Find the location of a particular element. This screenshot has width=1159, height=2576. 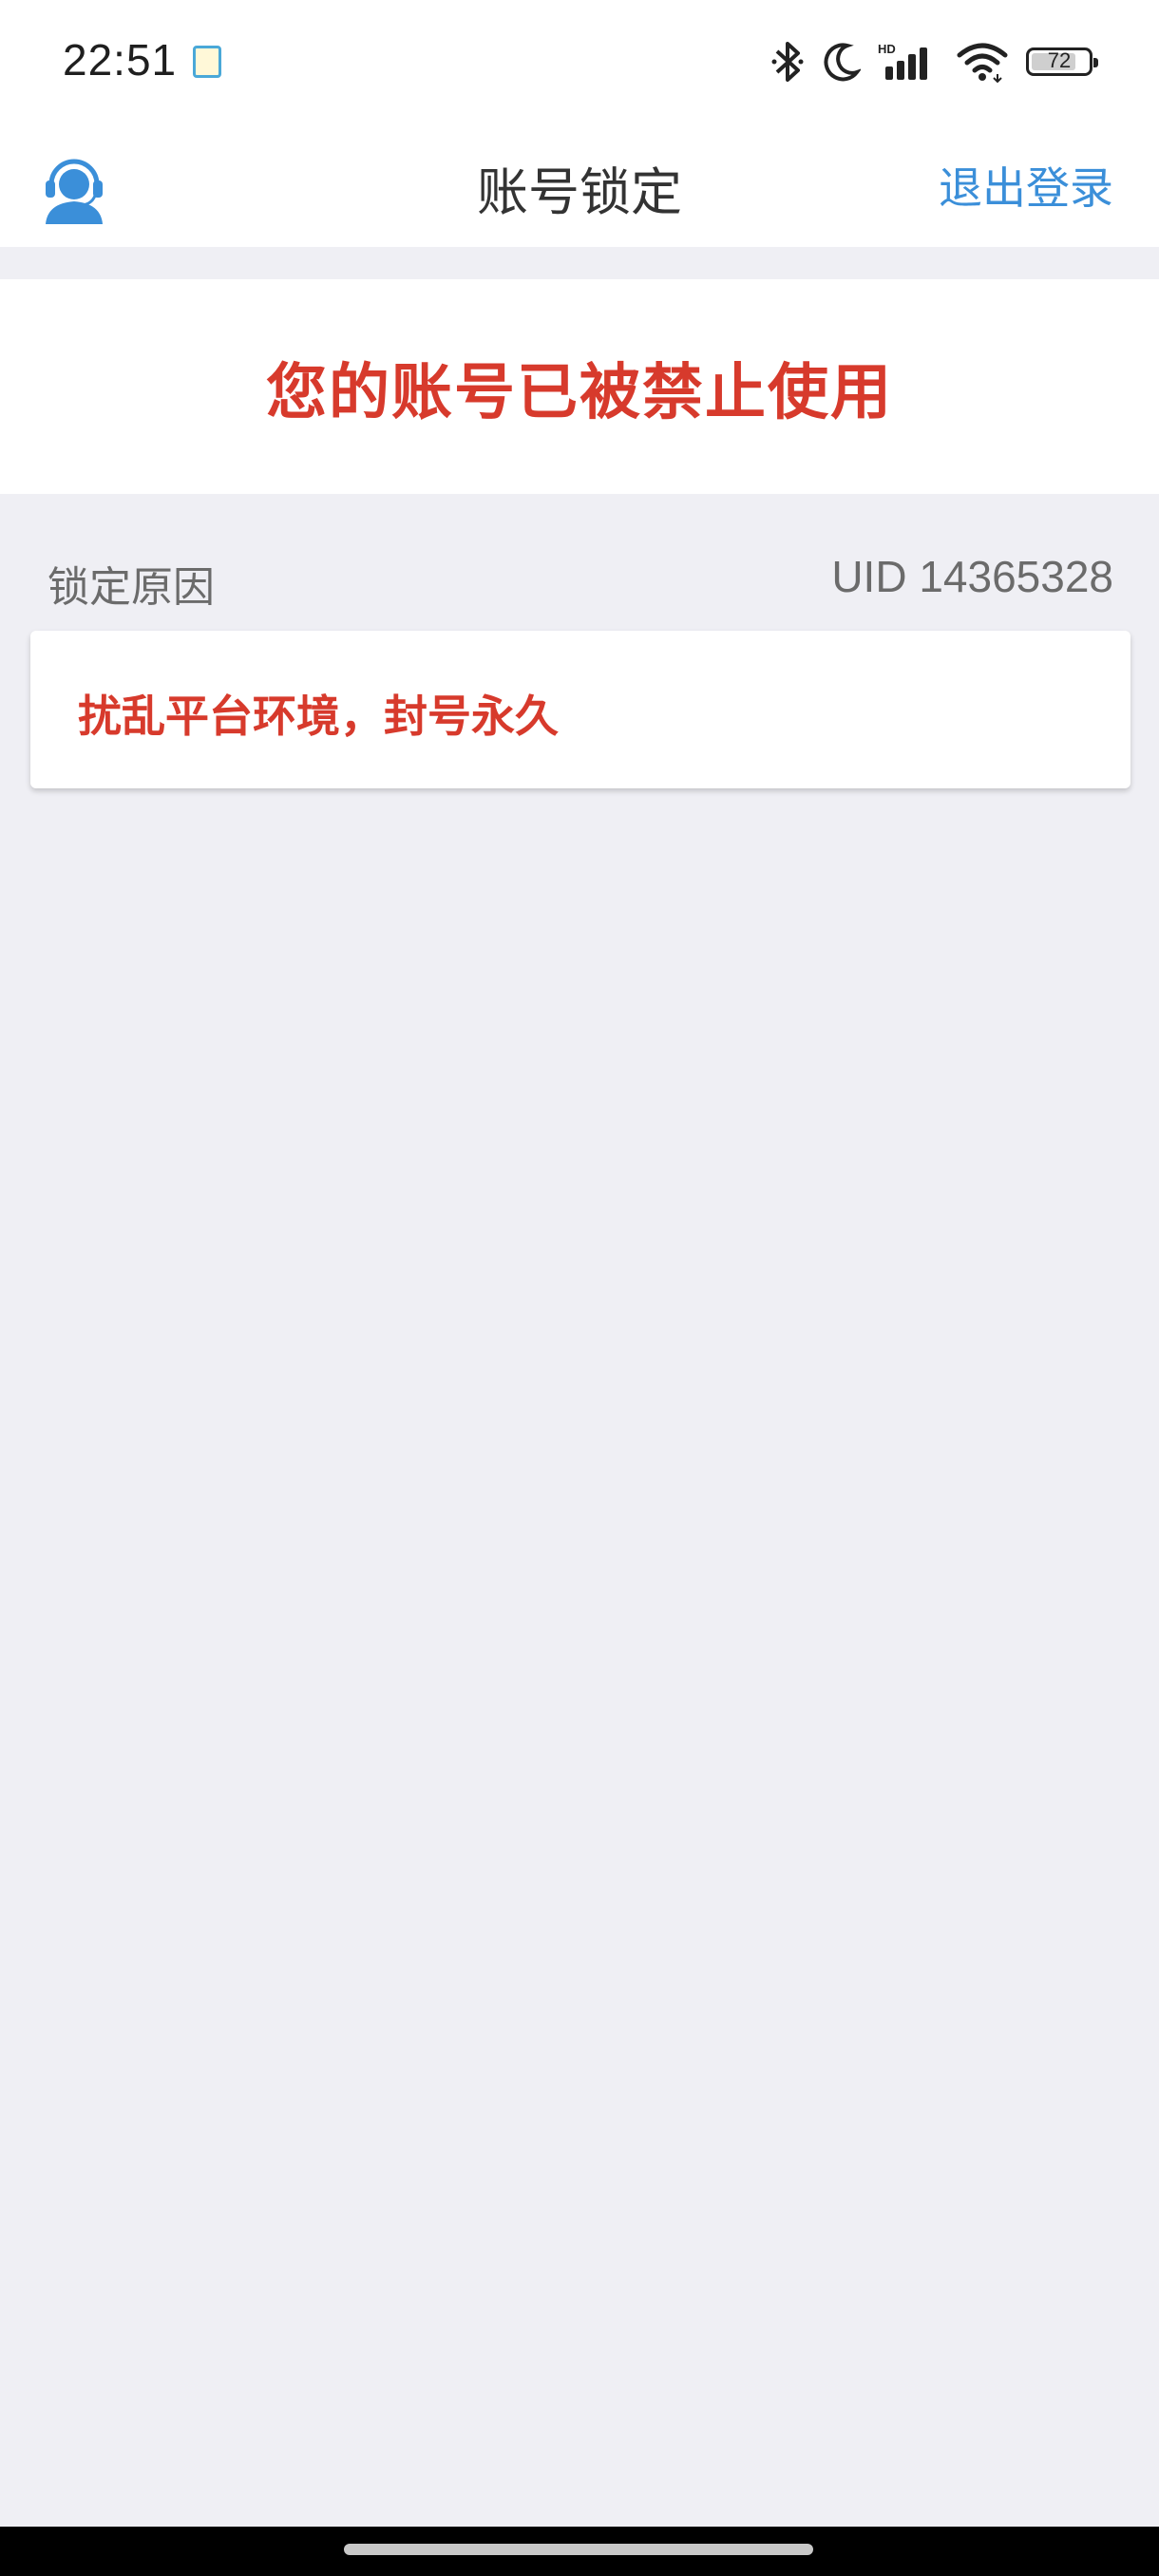

lock-message: 您的账号已被禁止使用 is located at coordinates (579, 393).